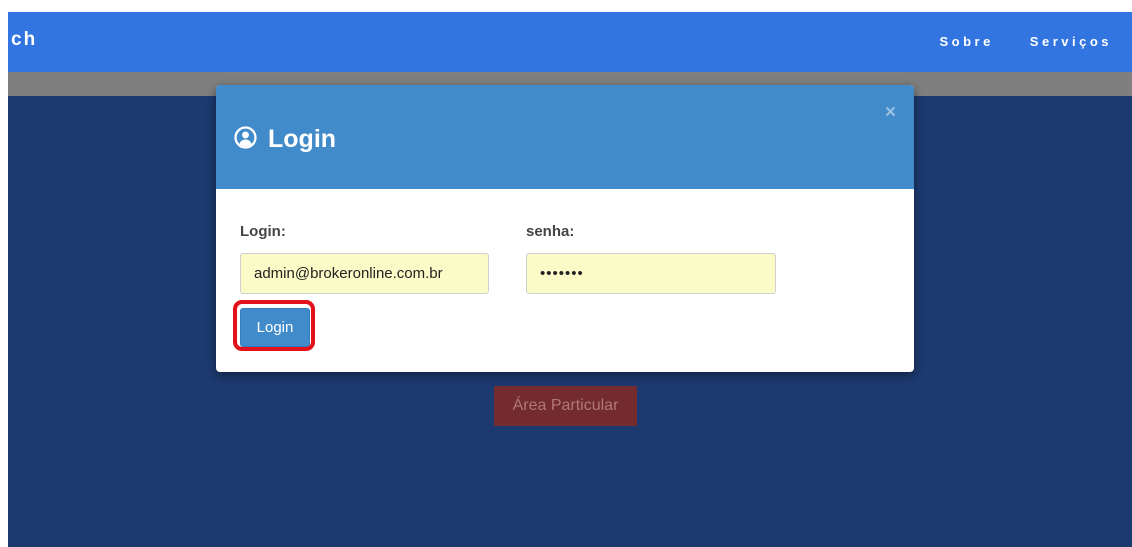 Image resolution: width=1132 pixels, height=547 pixels. I want to click on login-submit-button: Login, so click(275, 327).